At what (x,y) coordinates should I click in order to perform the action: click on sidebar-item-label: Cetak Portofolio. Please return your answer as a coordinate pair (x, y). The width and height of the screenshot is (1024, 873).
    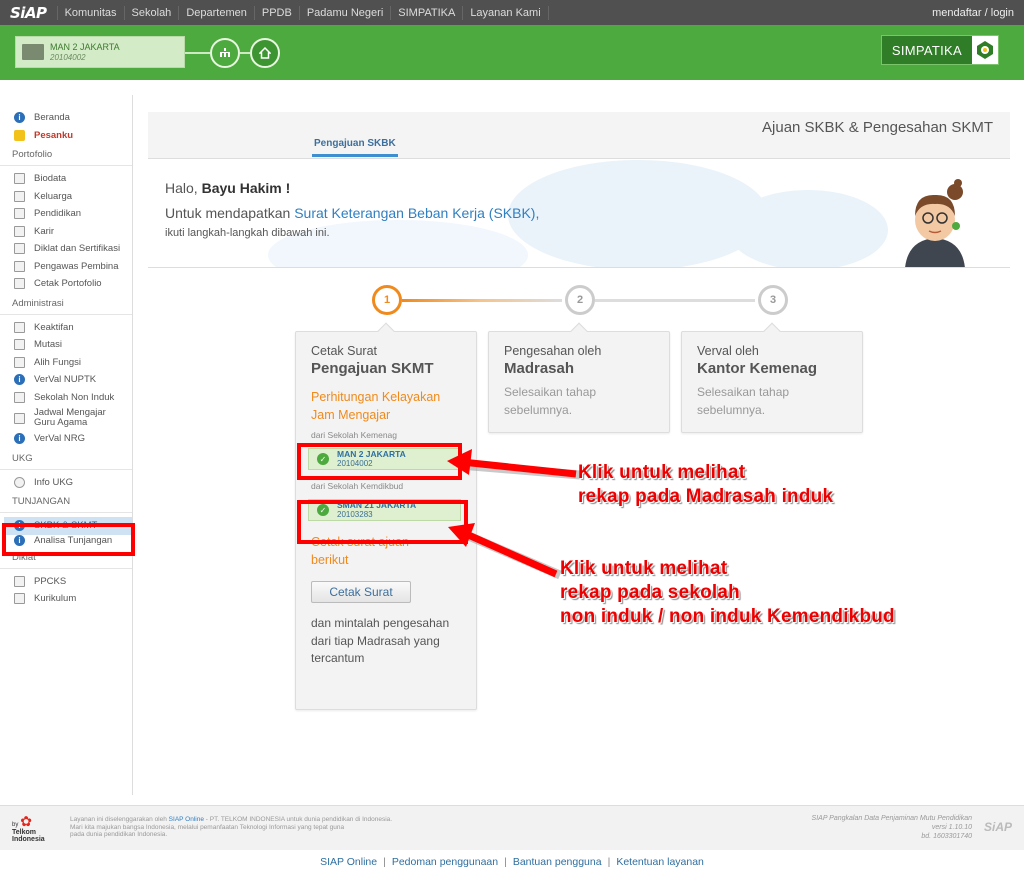
    Looking at the image, I should click on (68, 284).